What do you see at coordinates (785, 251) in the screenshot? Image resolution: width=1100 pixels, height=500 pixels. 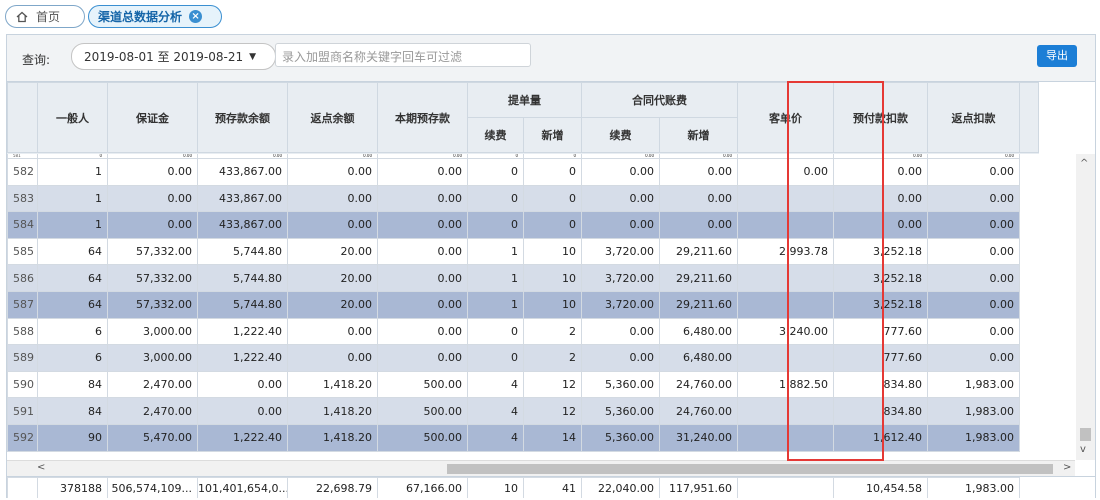 I see `cell-unit-price: 2,993.78` at bounding box center [785, 251].